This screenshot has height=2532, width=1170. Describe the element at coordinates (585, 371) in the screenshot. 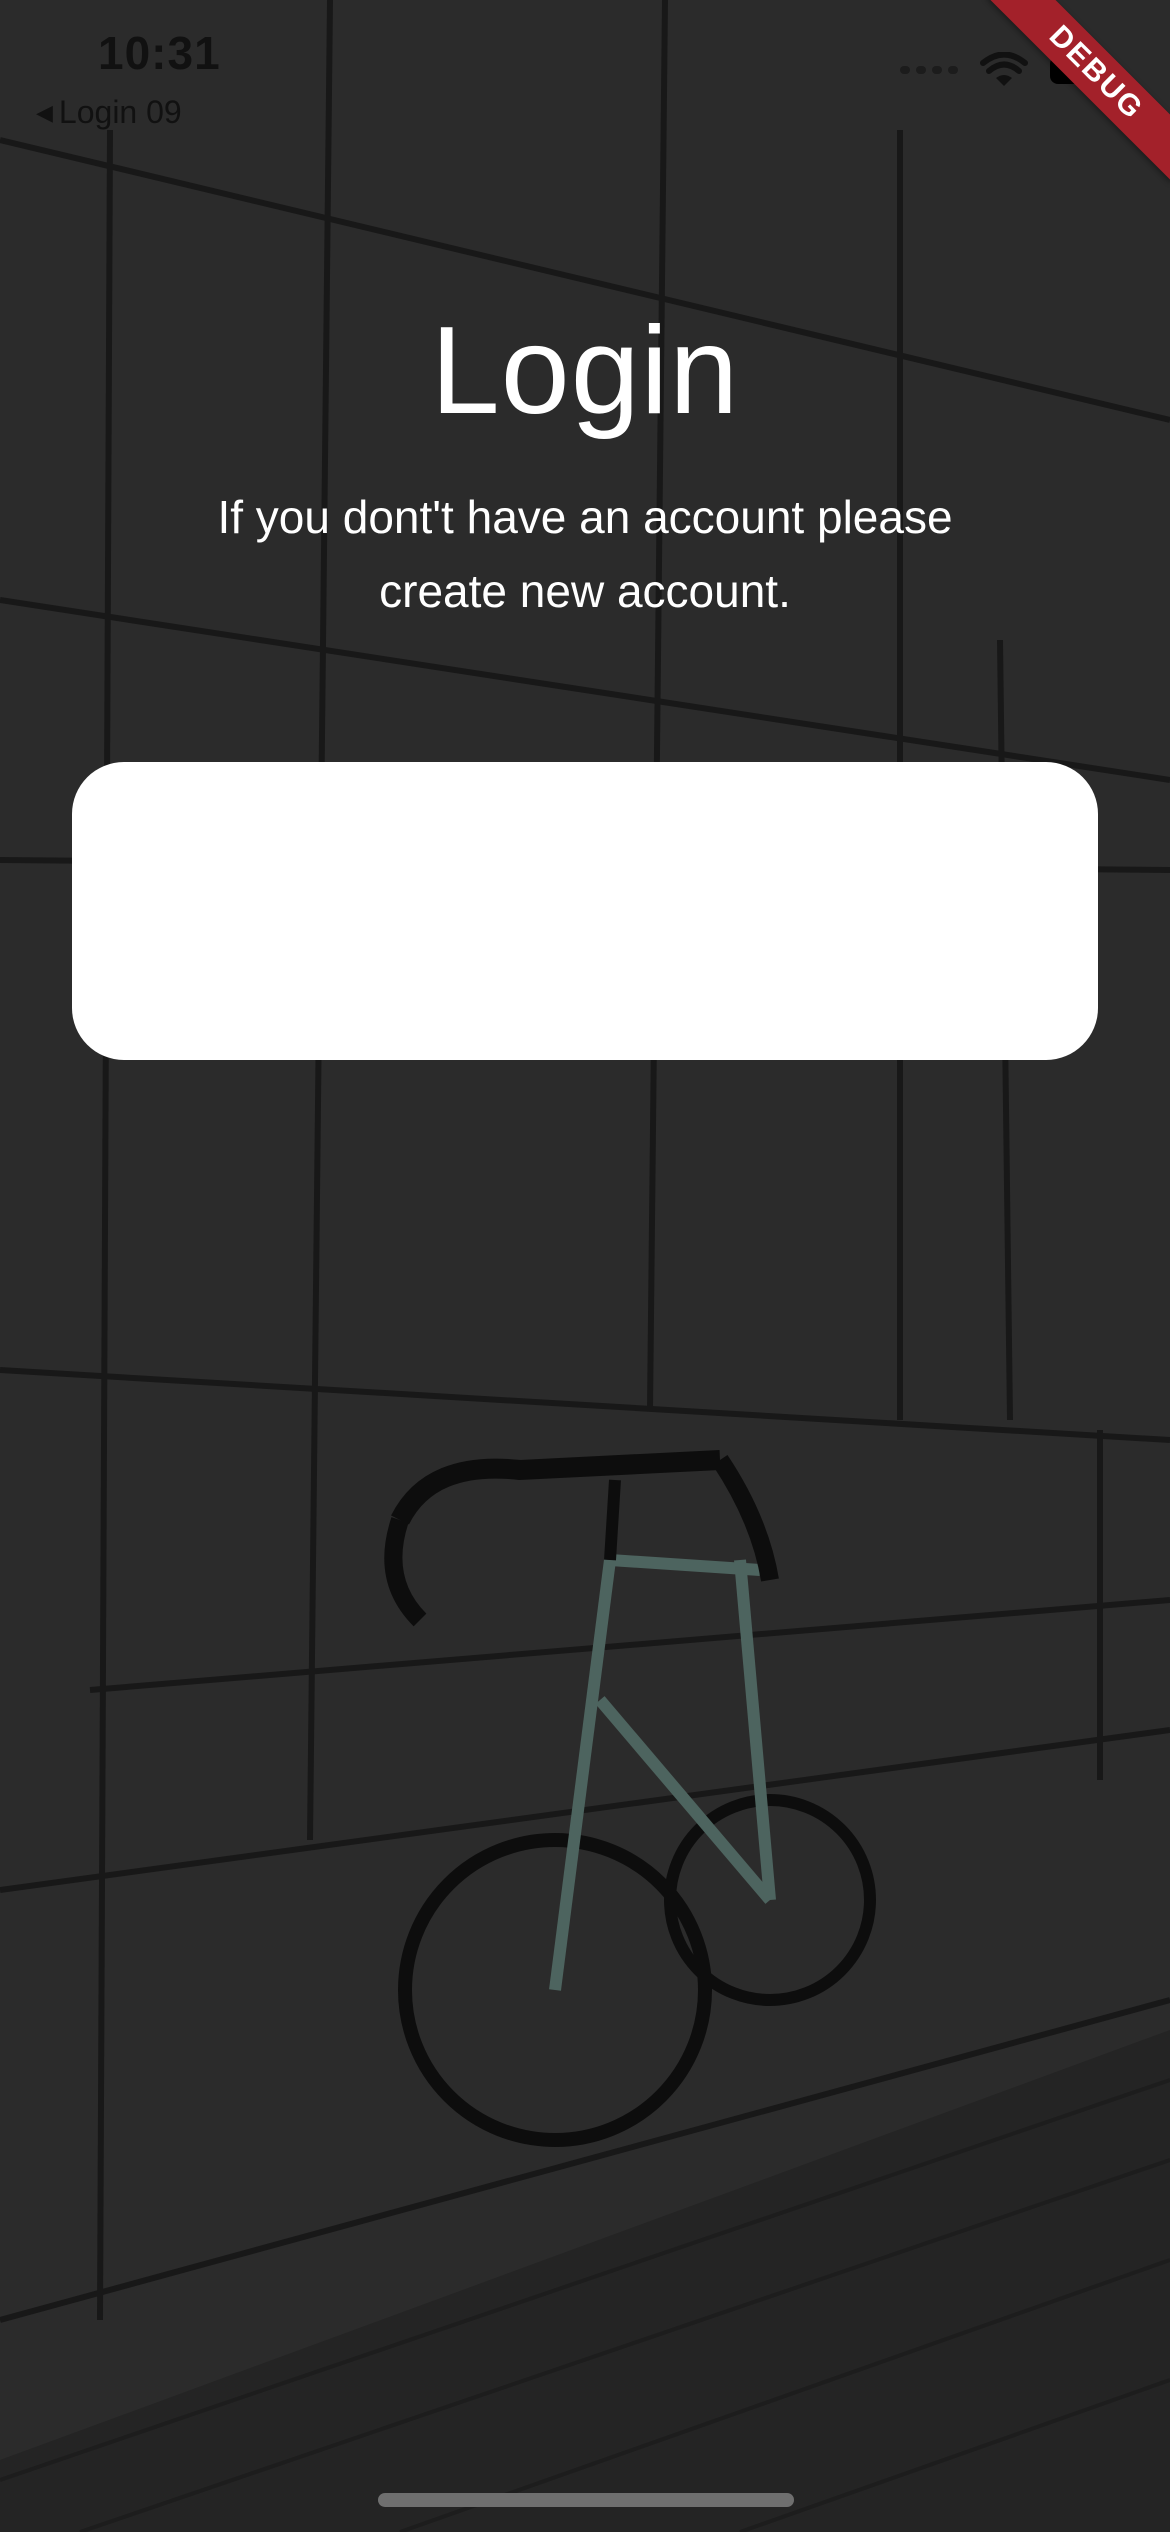

I see `page-title: Login` at that location.